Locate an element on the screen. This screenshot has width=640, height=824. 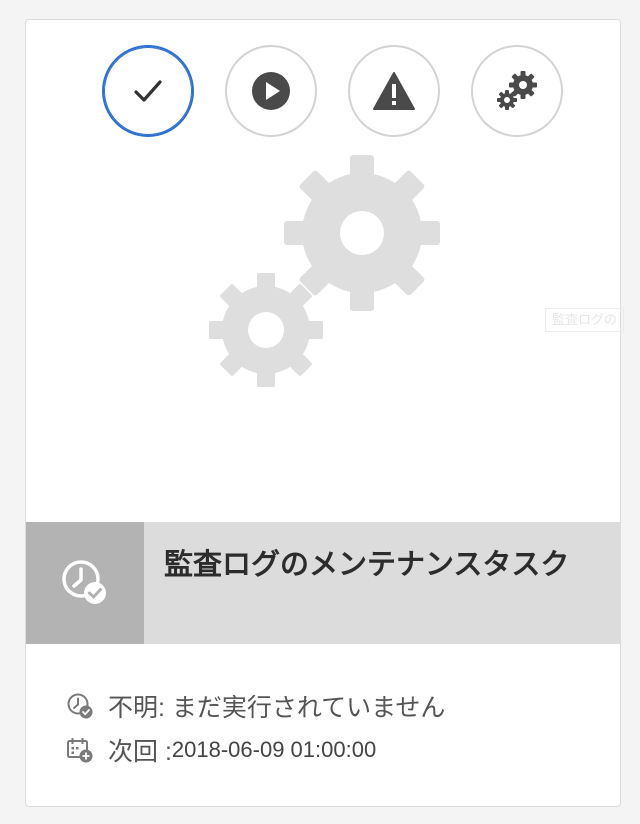
status-row: 不明: まだ実行されていません is located at coordinates (255, 706).